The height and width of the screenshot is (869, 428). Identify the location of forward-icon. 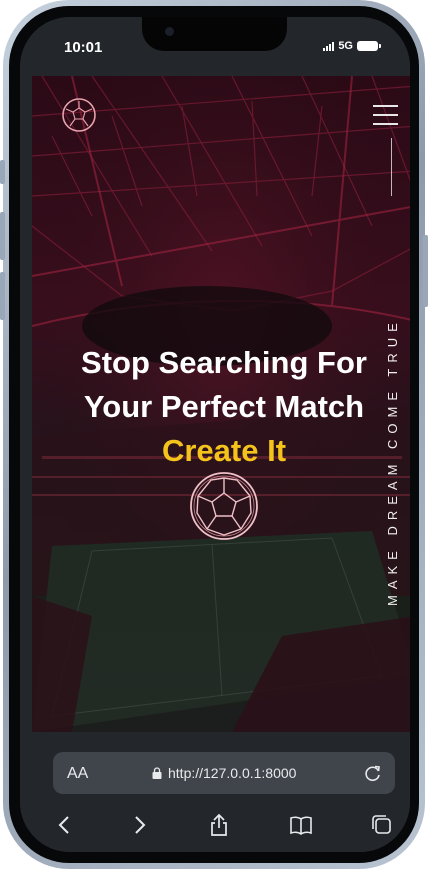
(139, 825).